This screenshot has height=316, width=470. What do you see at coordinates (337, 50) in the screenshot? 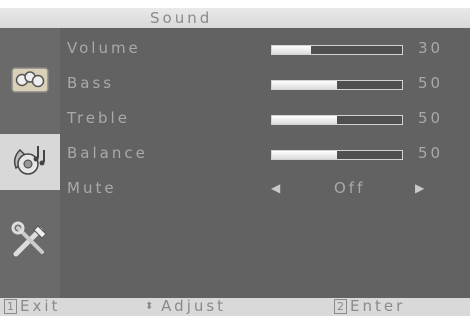
I see `volume-slider` at bounding box center [337, 50].